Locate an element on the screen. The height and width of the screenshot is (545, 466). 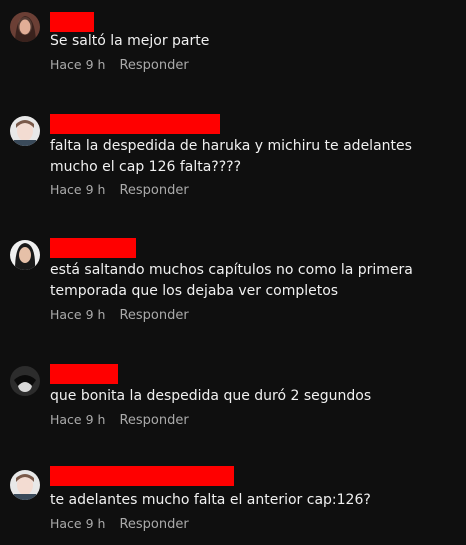
comment-text: Se saltó la mejor parte is located at coordinates (130, 41).